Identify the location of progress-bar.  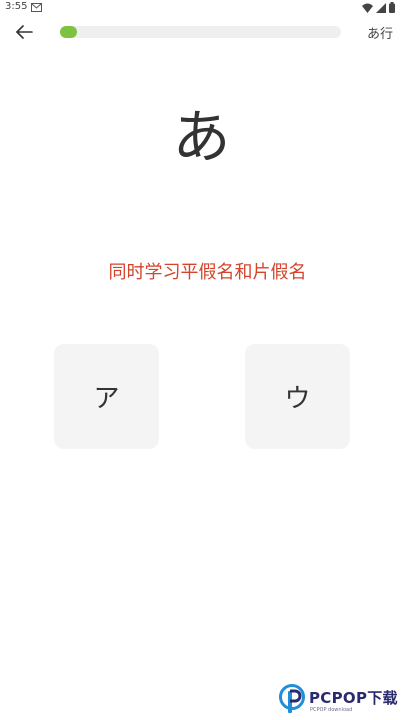
(200, 32).